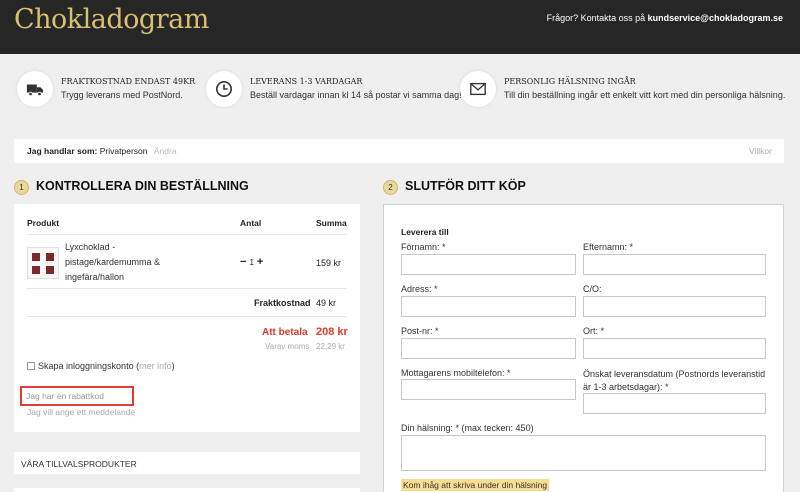 The image size is (800, 492). What do you see at coordinates (570, 81) in the screenshot?
I see `benefit-title: Personlig hälsning ingår` at bounding box center [570, 81].